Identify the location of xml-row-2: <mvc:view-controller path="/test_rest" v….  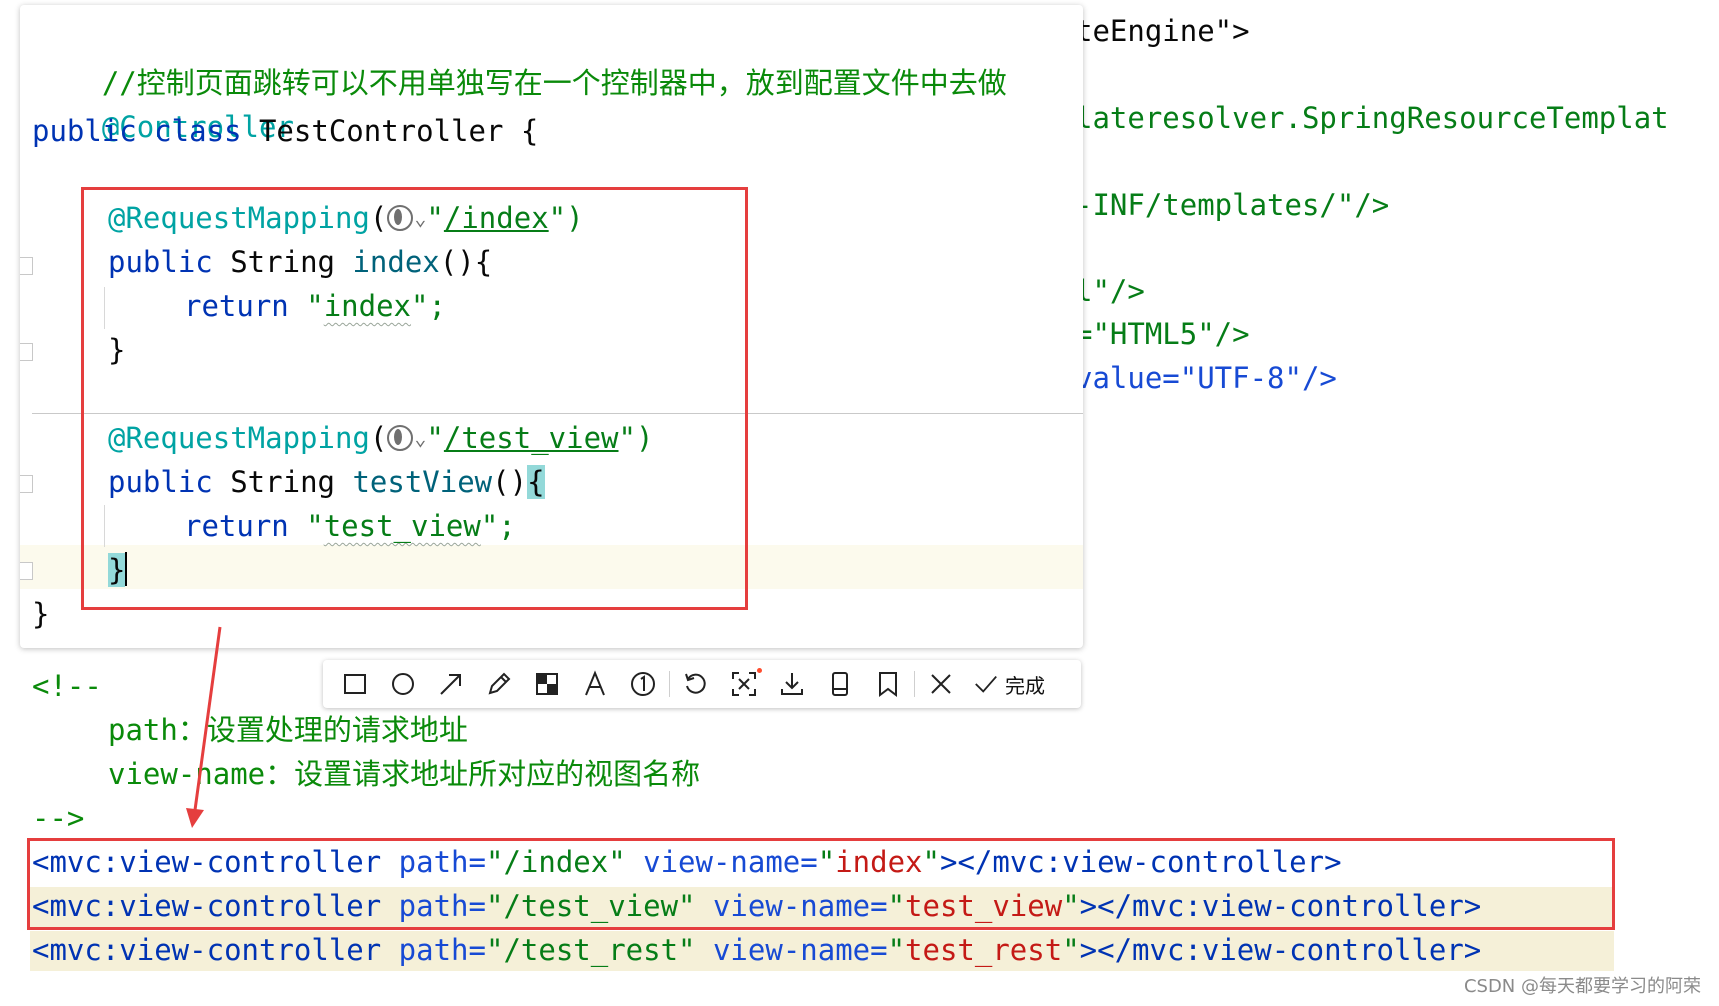
(756, 950).